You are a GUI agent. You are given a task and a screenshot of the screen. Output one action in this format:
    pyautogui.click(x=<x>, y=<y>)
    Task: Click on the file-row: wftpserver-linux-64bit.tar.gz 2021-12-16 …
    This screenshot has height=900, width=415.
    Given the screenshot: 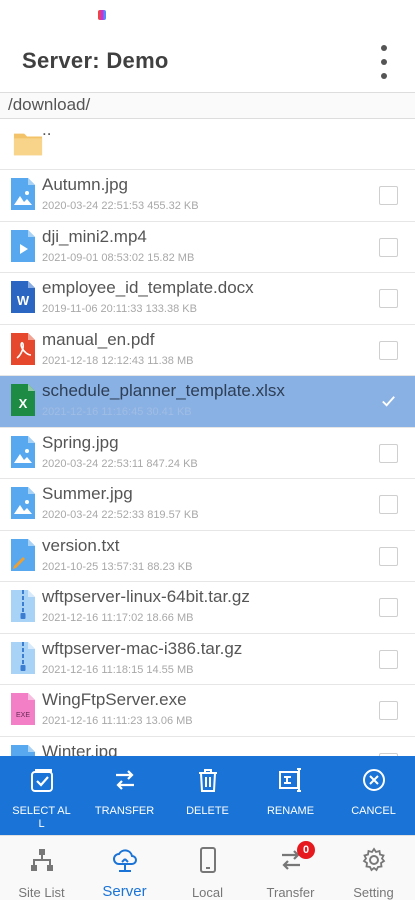 What is the action you would take?
    pyautogui.click(x=207, y=608)
    